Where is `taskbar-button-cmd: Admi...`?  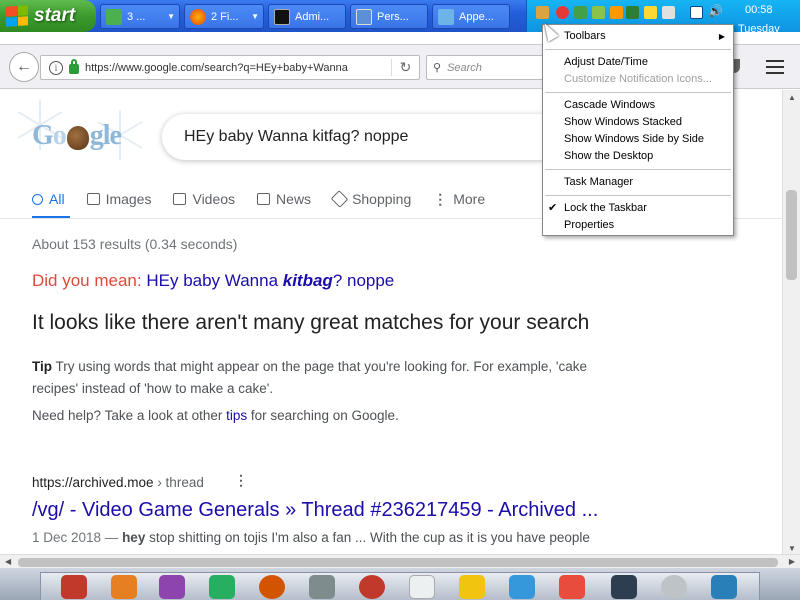 taskbar-button-cmd: Admi... is located at coordinates (307, 16).